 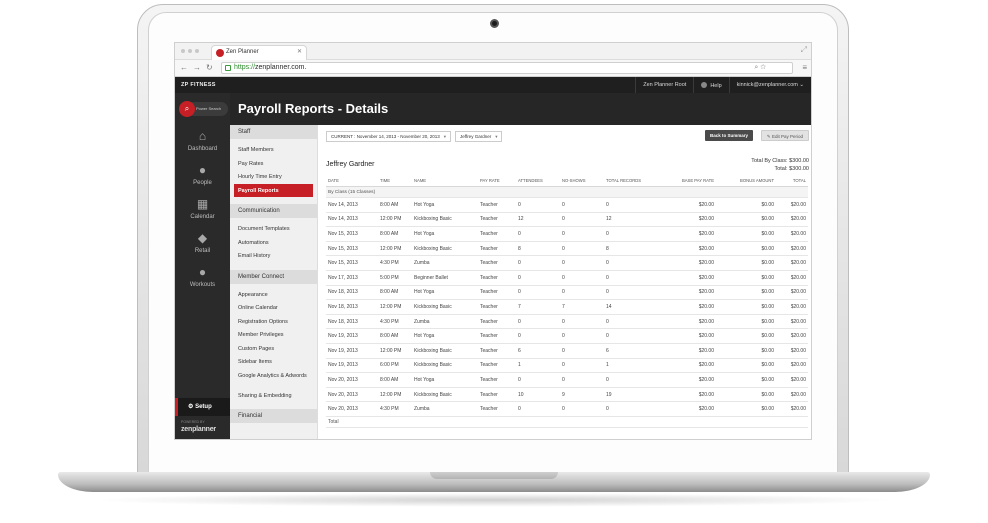 I want to click on col-total: Total, so click(x=792, y=181).